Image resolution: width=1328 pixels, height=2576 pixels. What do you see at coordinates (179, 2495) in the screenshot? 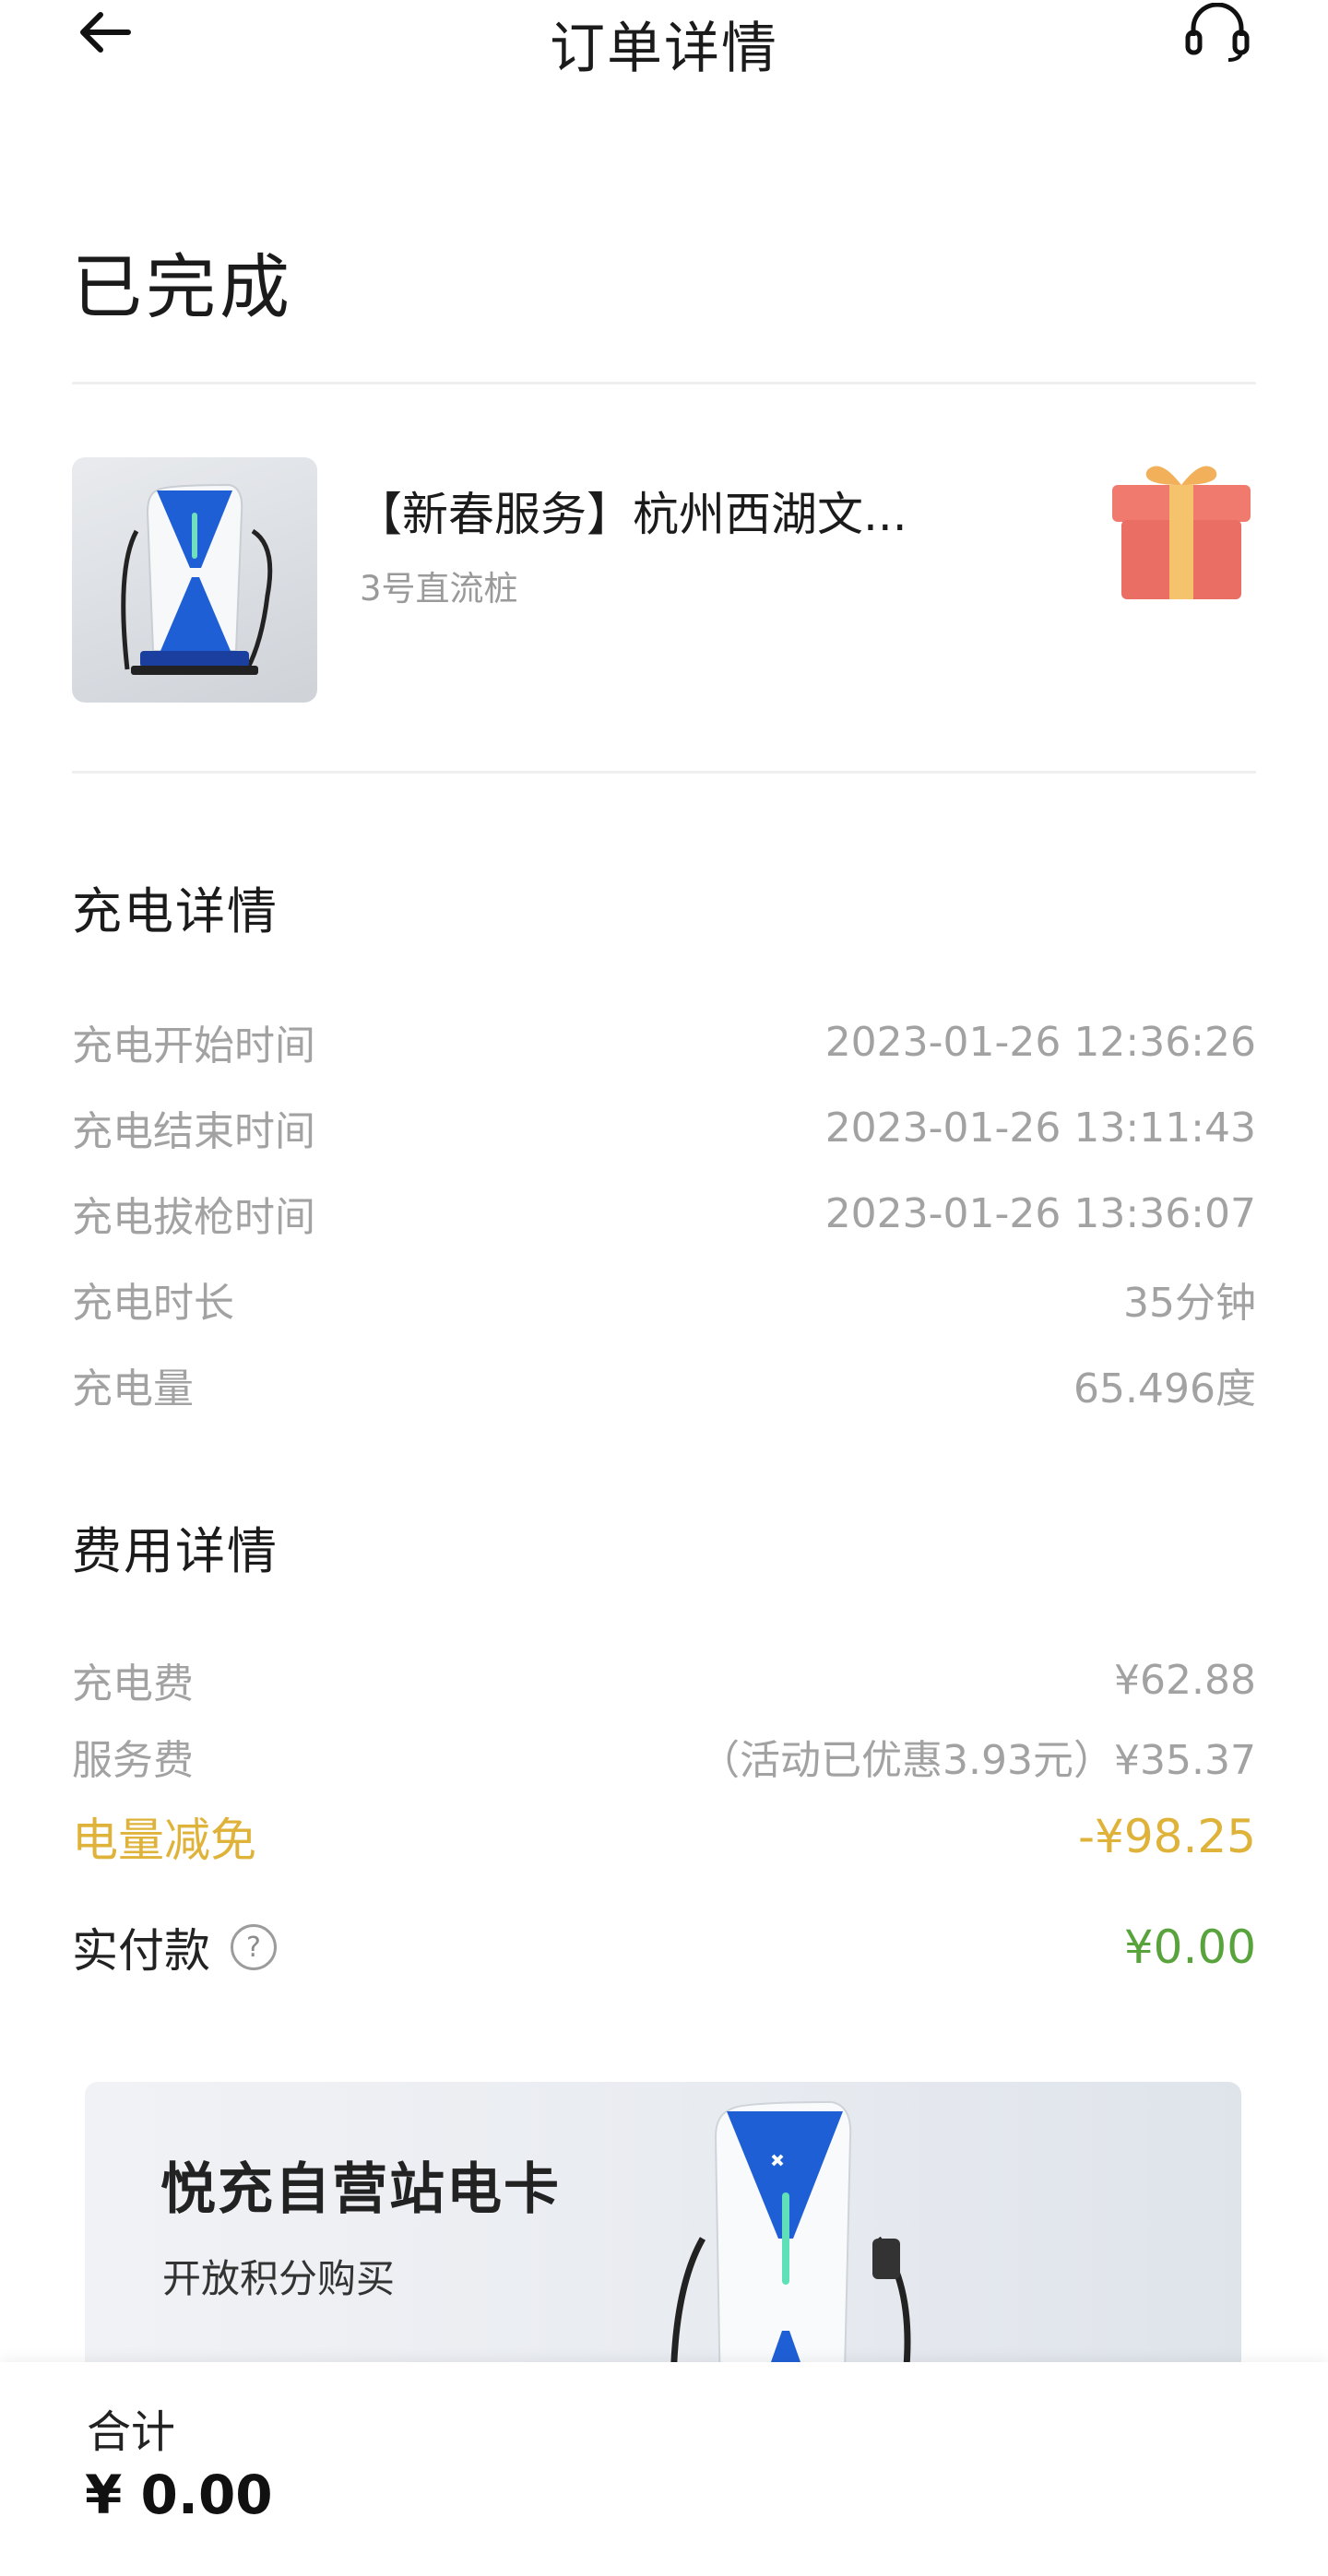
I see `total-amount: ¥ 0.00` at bounding box center [179, 2495].